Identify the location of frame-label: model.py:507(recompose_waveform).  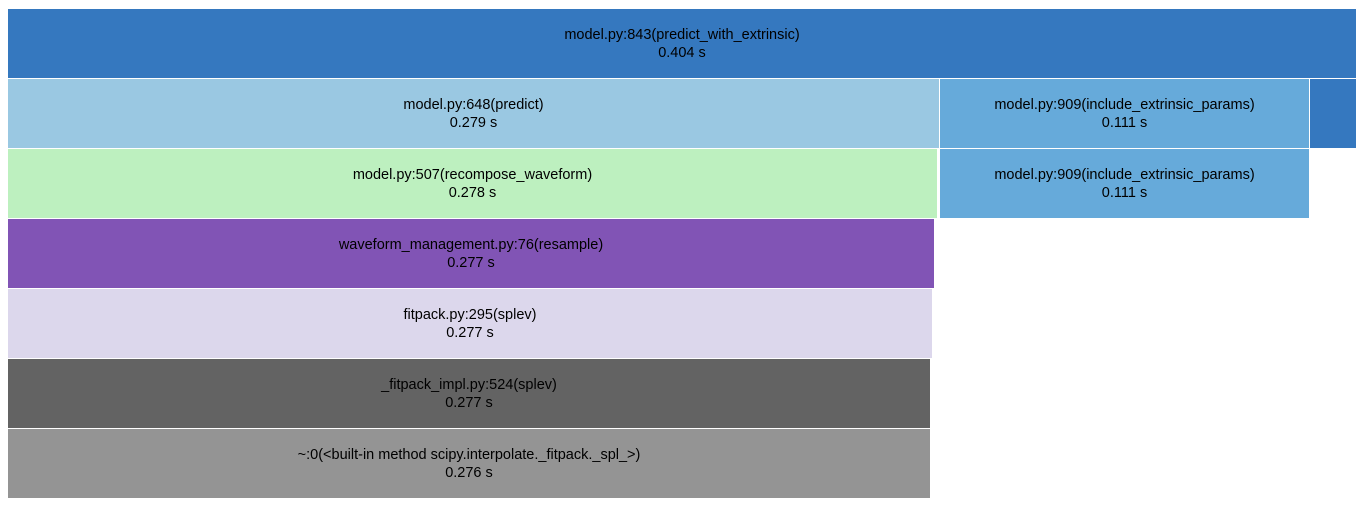
(472, 174).